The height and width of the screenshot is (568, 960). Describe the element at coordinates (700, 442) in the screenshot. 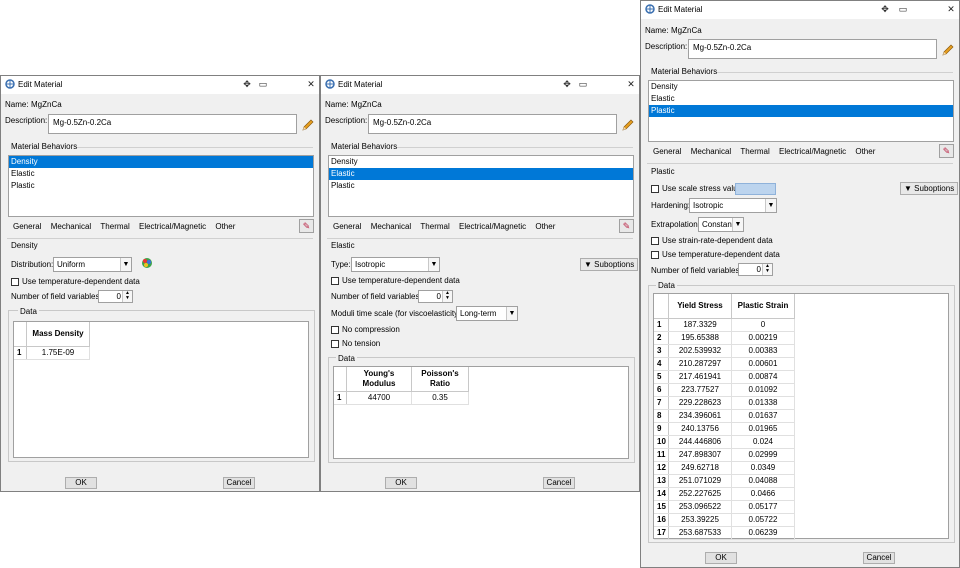

I see `table-cell: 244.446806` at that location.